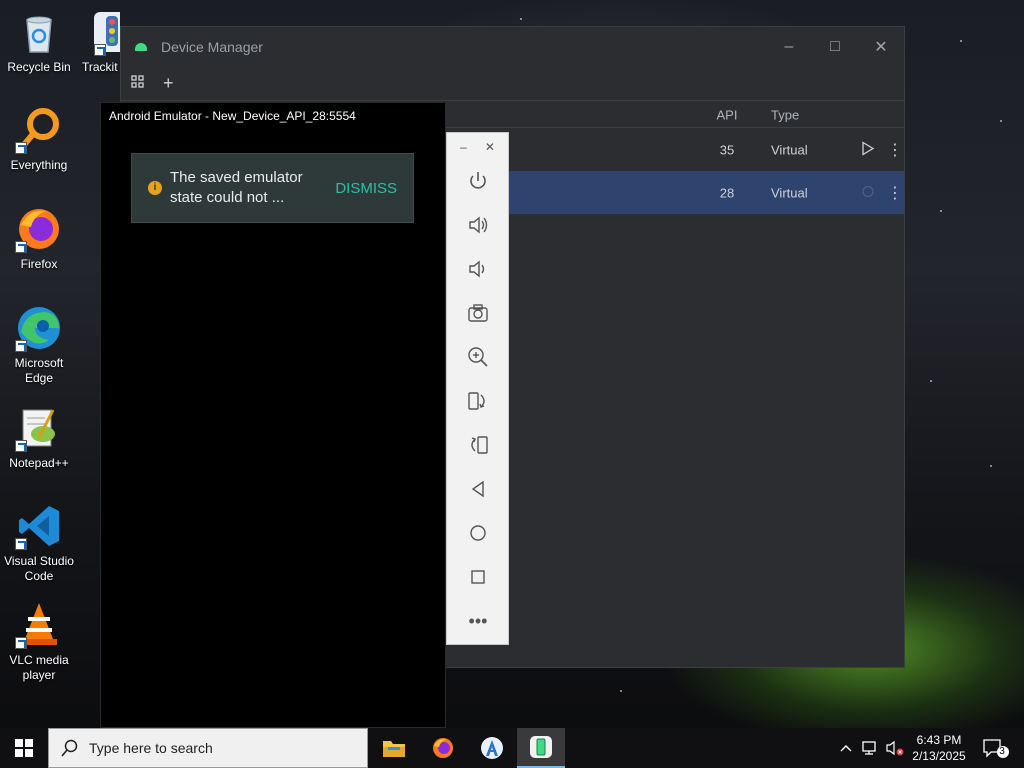  I want to click on network-icon, so click(869, 748).